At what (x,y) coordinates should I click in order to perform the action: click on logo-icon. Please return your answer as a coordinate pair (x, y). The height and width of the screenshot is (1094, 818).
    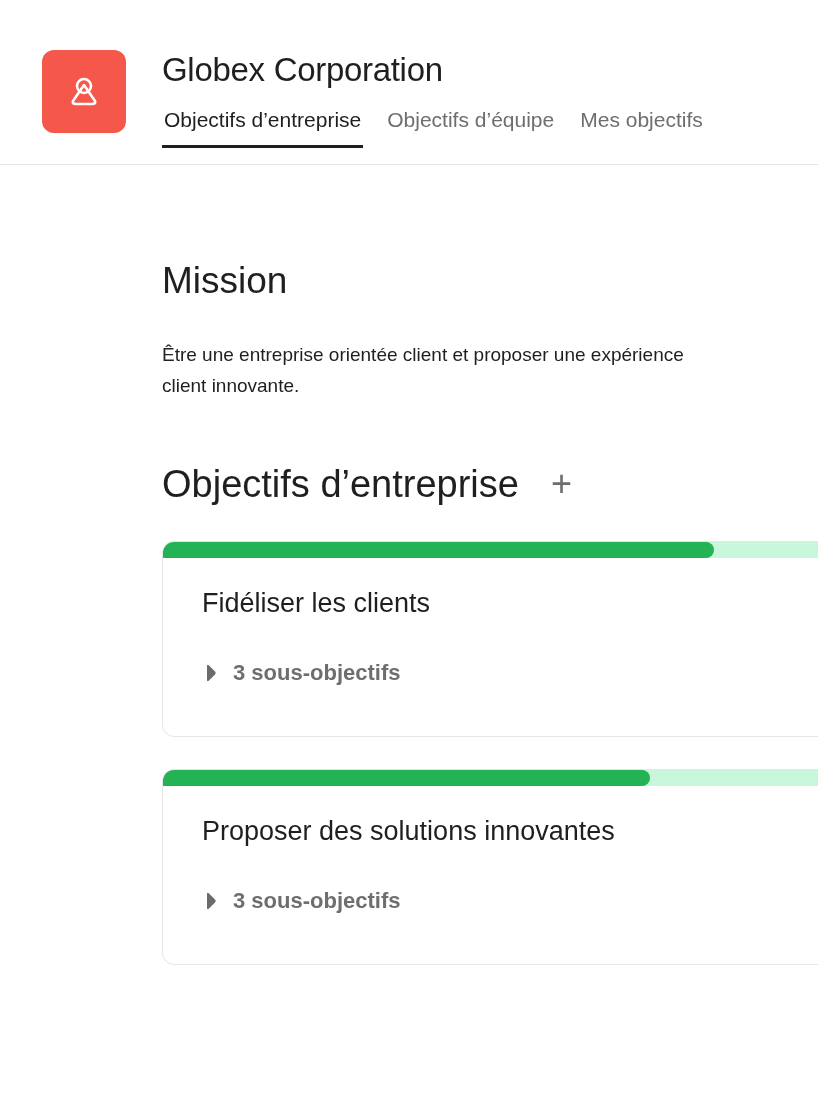
    Looking at the image, I should click on (84, 91).